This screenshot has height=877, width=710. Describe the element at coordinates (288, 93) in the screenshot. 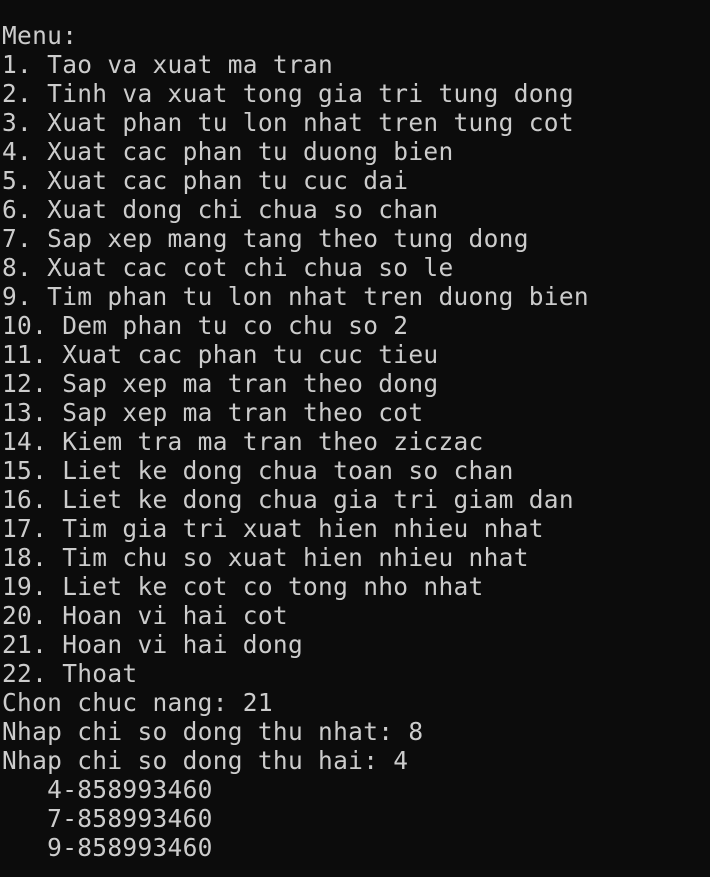

I see `menu-item: 2. Tinh va xuat tong gia tri tung dong` at that location.